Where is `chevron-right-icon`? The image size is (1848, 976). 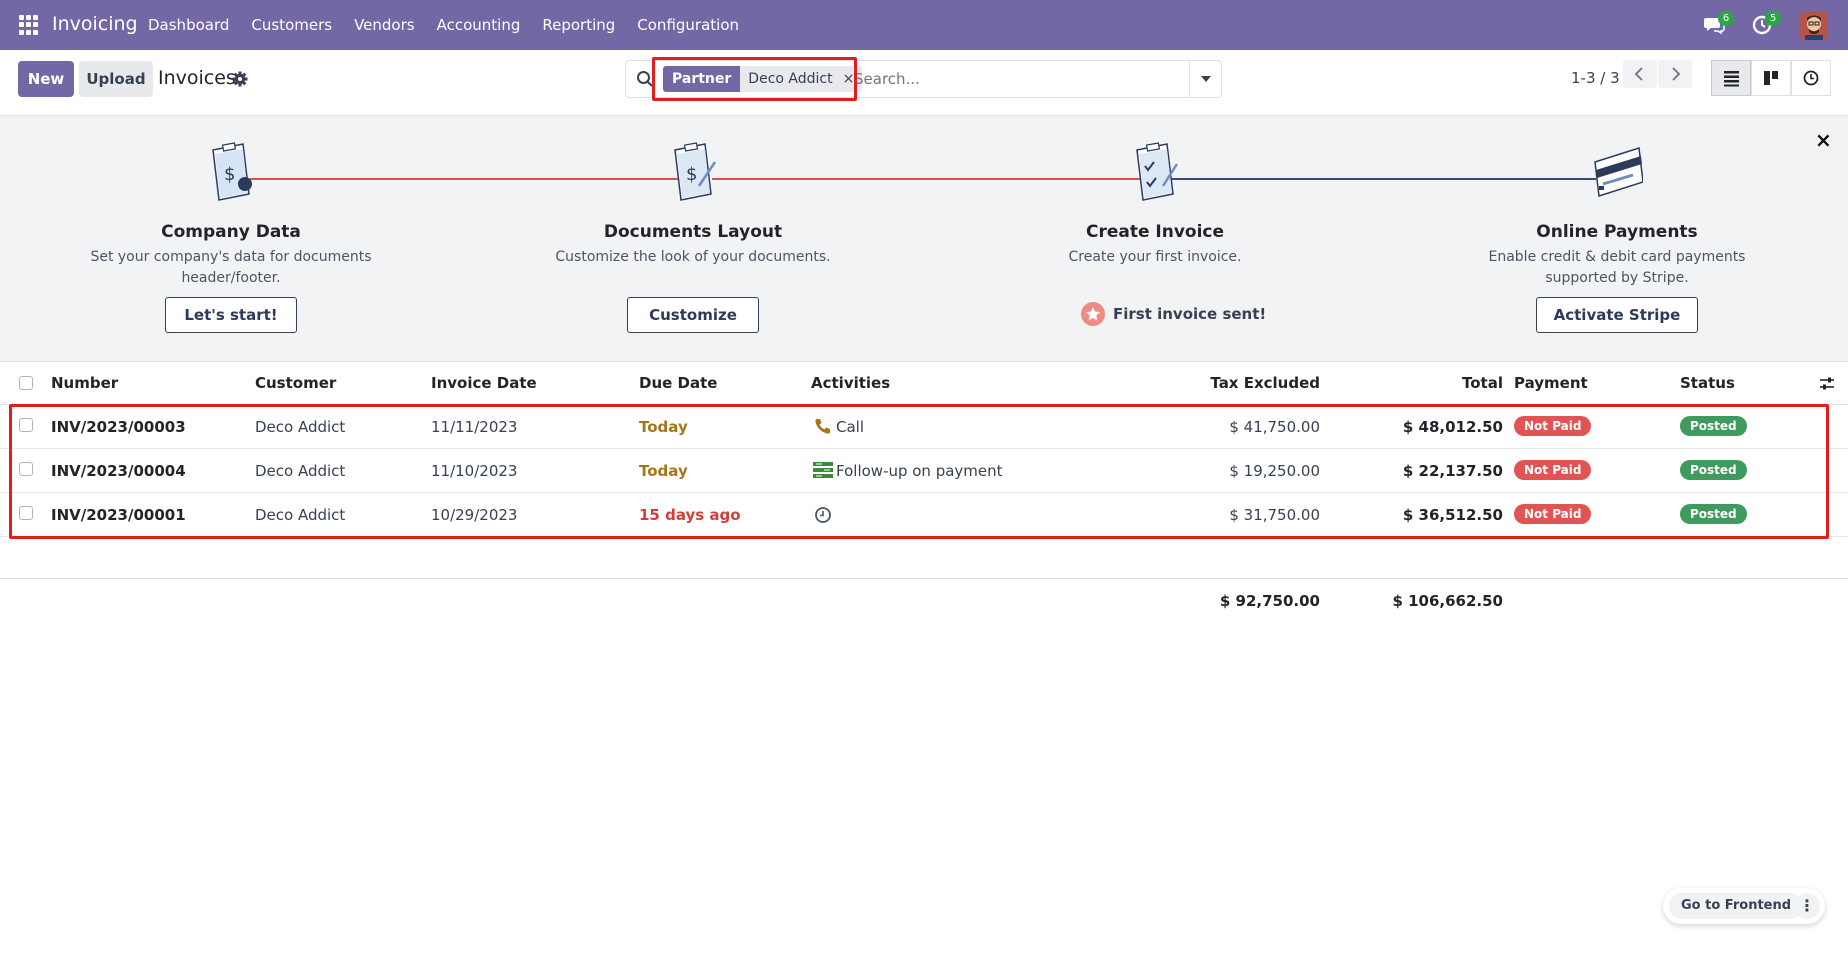 chevron-right-icon is located at coordinates (1676, 74).